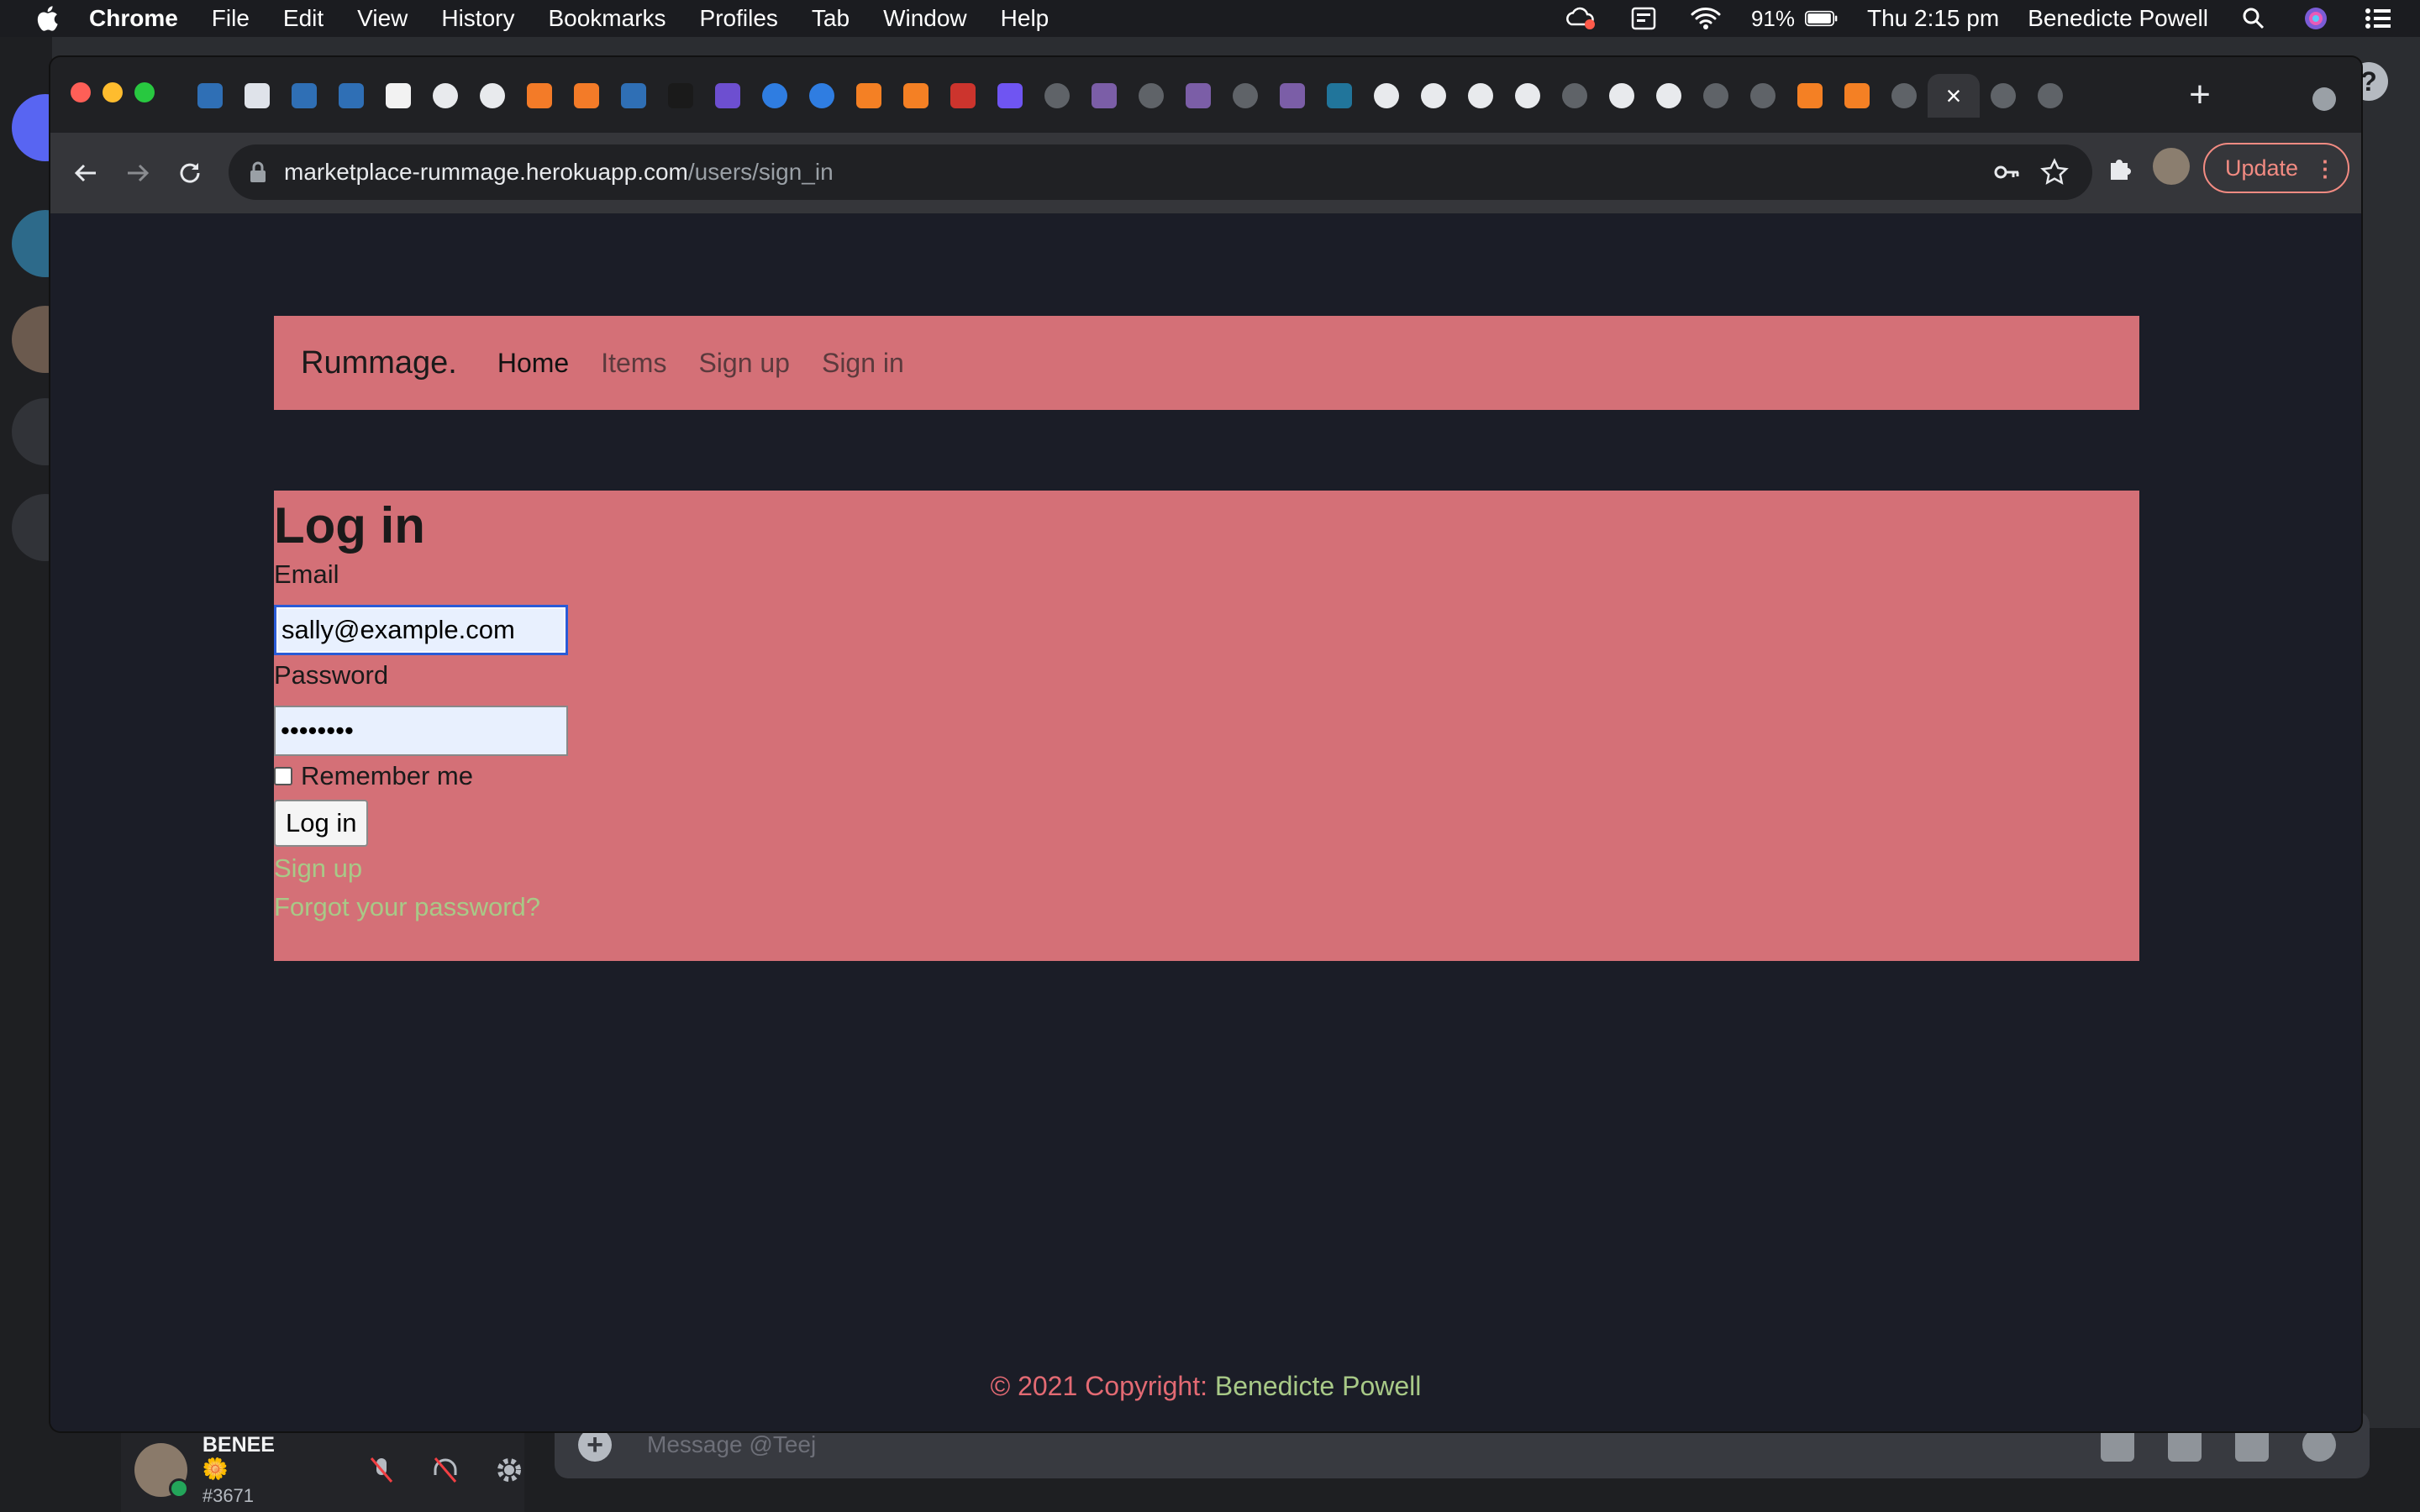 The width and height of the screenshot is (2420, 1512). I want to click on add-attachment-icon: +, so click(595, 1445).